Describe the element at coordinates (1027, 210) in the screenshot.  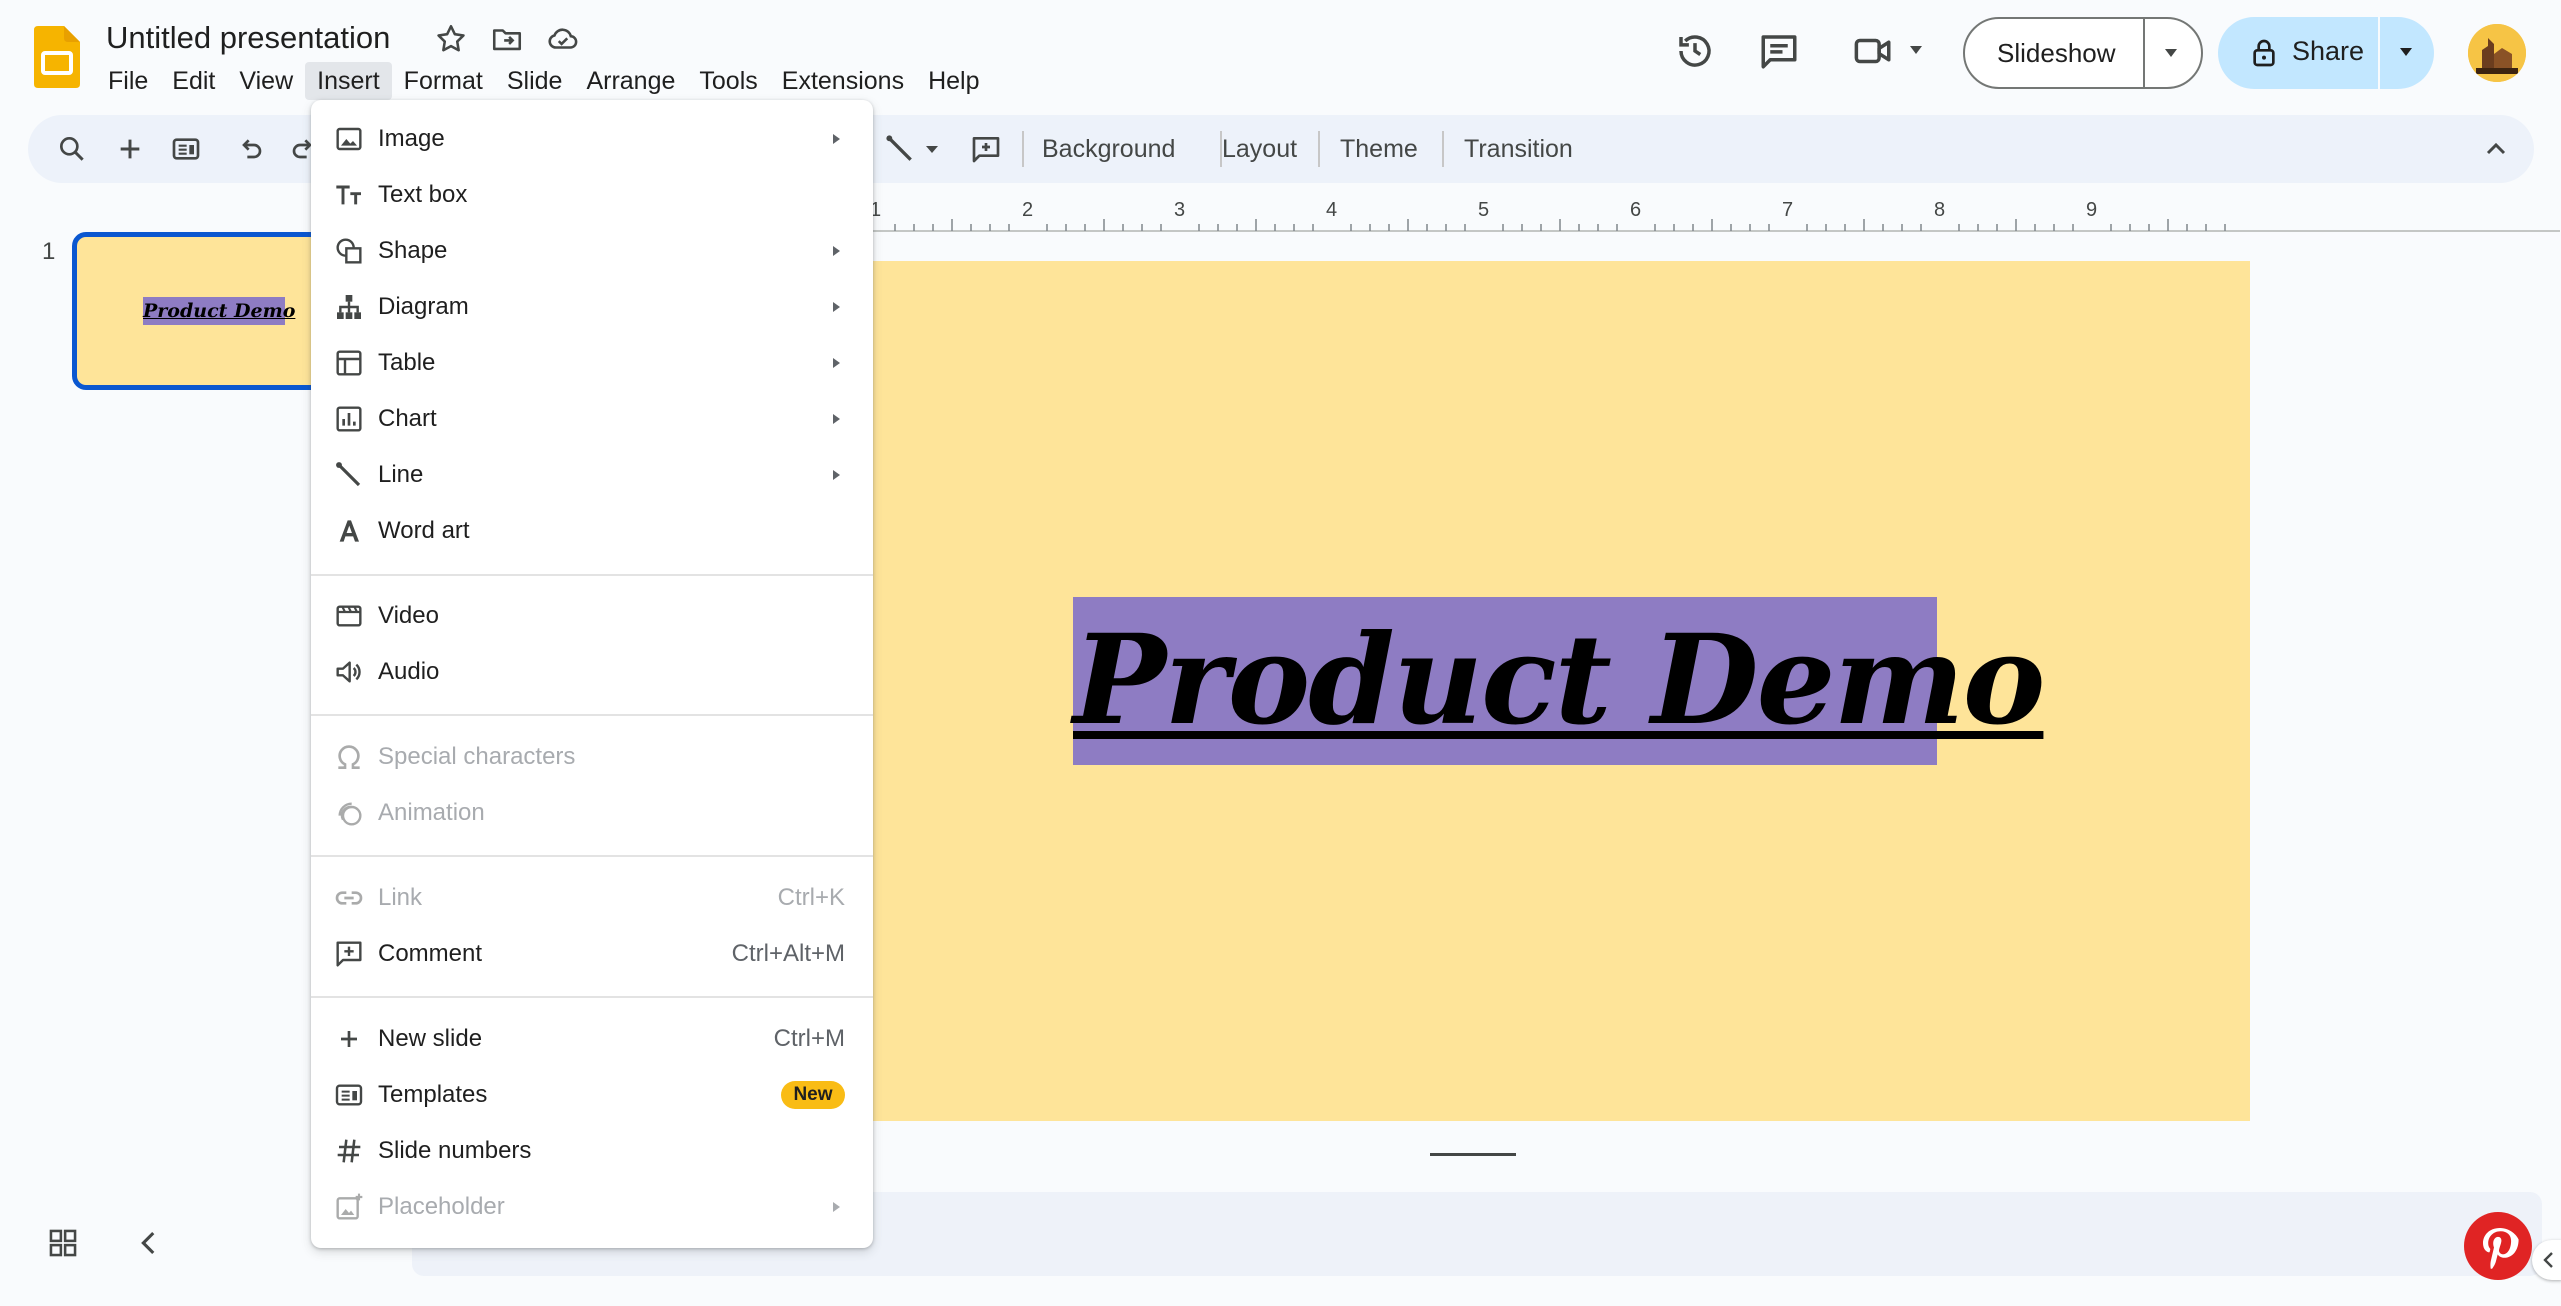
I see `ruler-label: 2` at that location.